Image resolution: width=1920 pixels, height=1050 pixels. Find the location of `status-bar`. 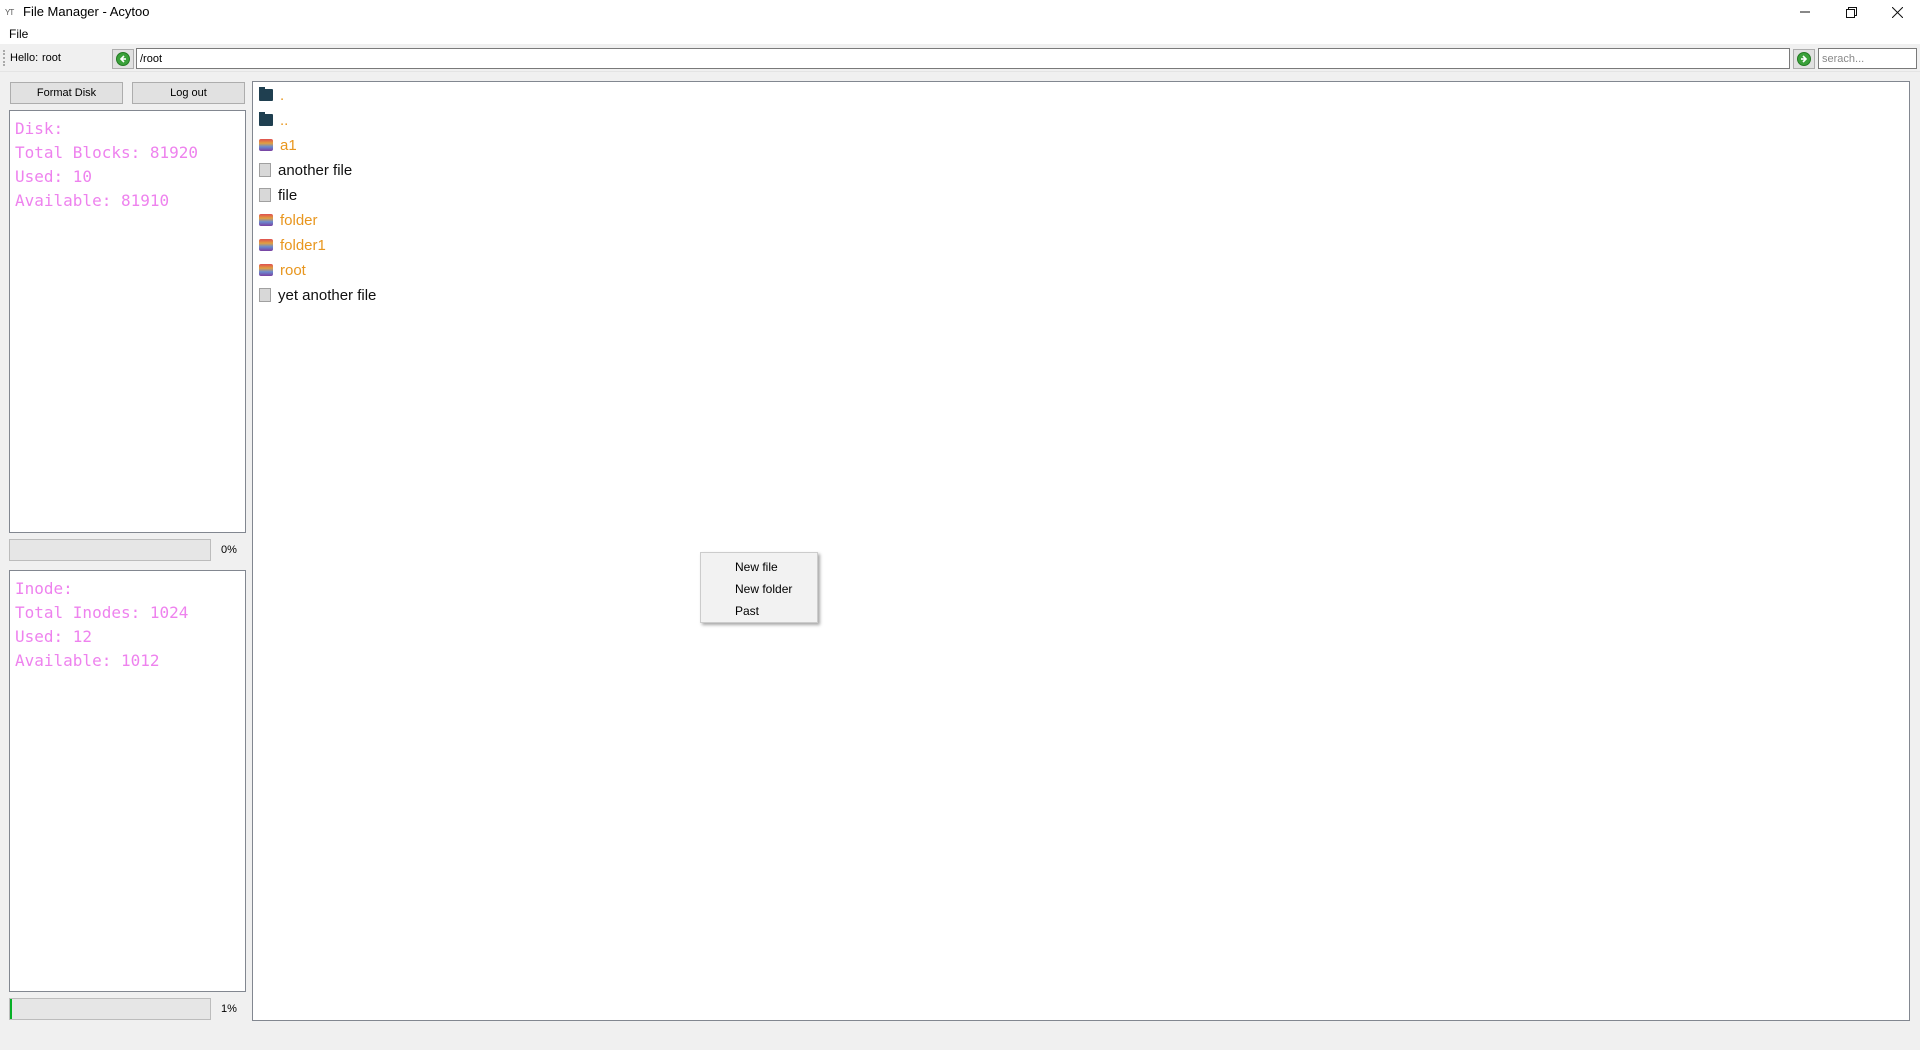

status-bar is located at coordinates (960, 1038).